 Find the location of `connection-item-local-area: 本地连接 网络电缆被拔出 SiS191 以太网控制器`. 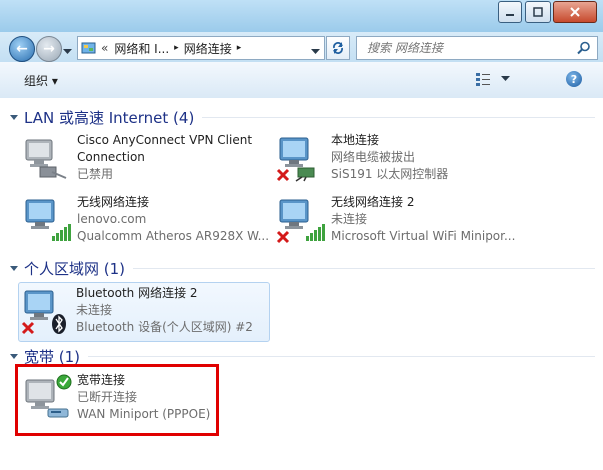

connection-item-local-area: 本地连接 网络电缆被拔出 SiS191 以太网控制器 is located at coordinates (401, 159).